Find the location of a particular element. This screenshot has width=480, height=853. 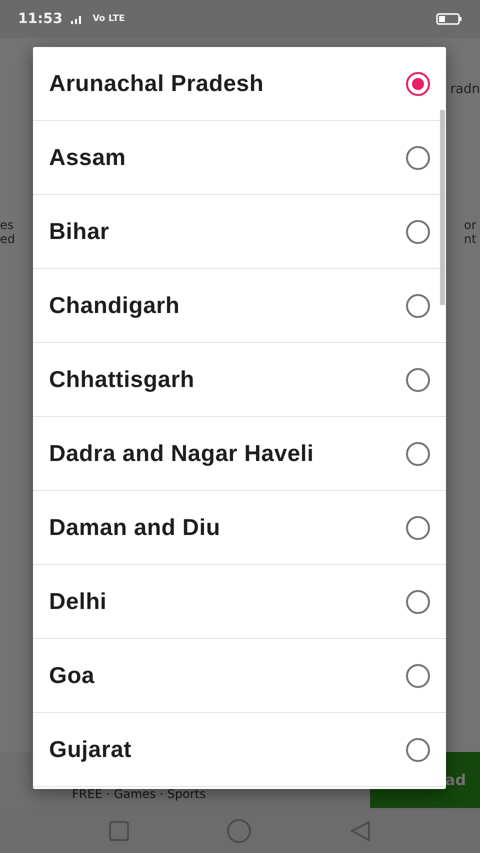

ad-subtitle: FREE · Games · Sports is located at coordinates (139, 794).